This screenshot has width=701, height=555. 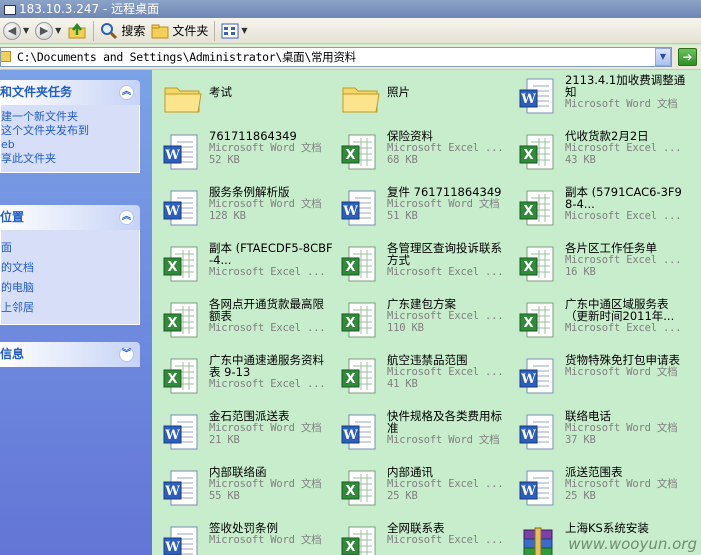 I want to click on expand-icon: ︾, so click(x=126, y=354).